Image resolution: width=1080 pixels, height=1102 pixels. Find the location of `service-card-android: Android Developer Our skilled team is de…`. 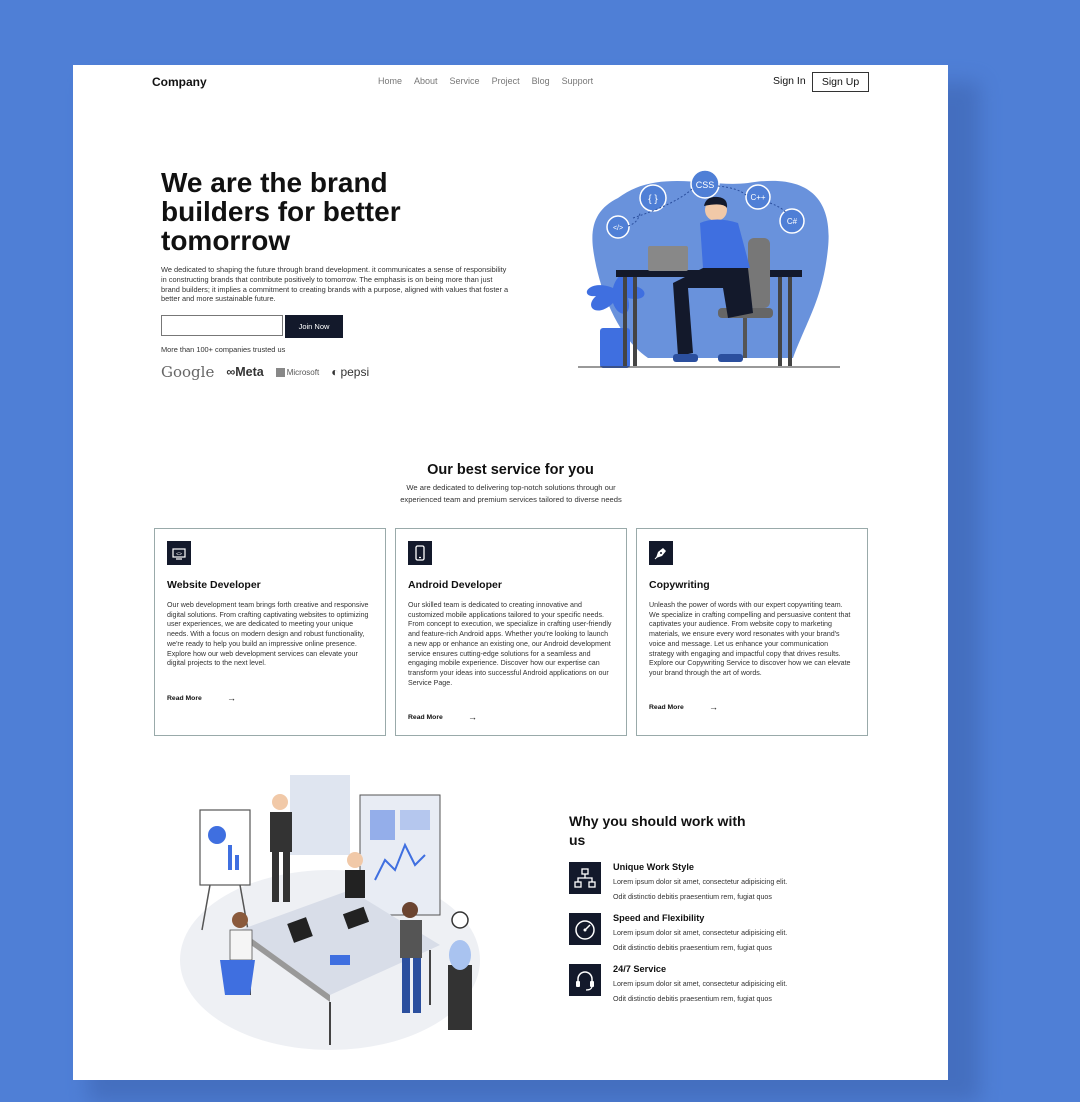

service-card-android: Android Developer Our skilled team is de… is located at coordinates (511, 632).